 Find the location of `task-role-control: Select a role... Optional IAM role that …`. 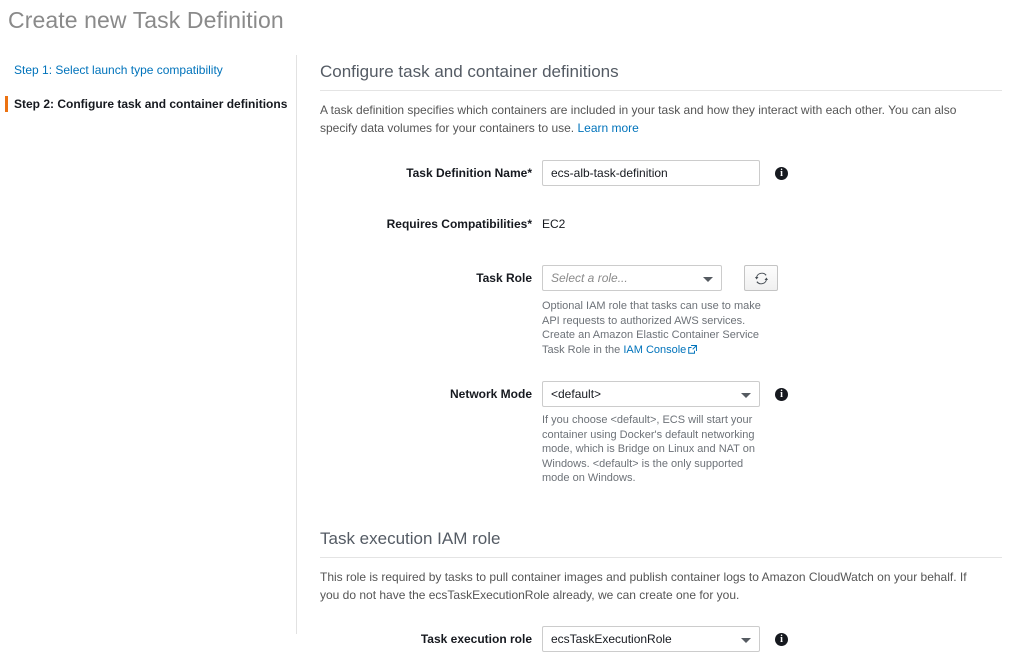

task-role-control: Select a role... Optional IAM role that … is located at coordinates (772, 311).